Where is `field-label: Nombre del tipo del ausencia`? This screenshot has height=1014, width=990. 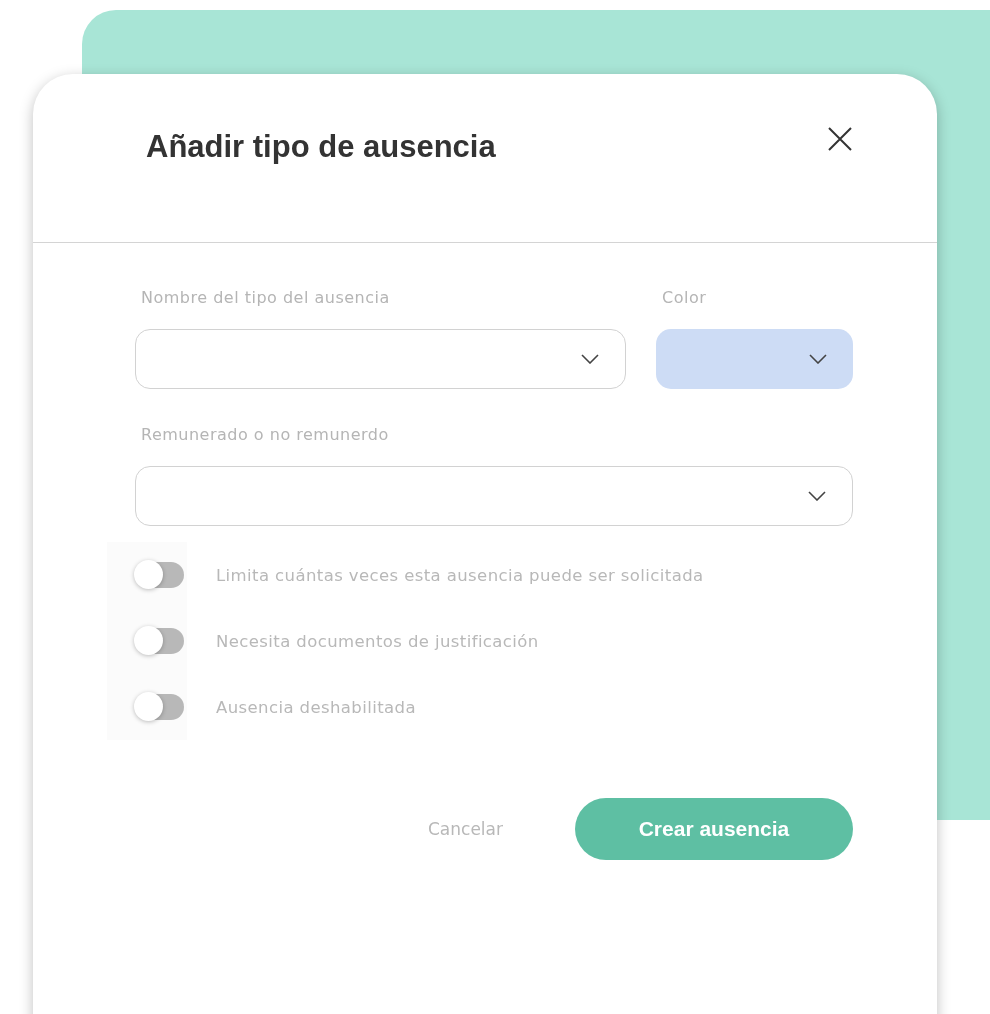 field-label: Nombre del tipo del ausencia is located at coordinates (266, 297).